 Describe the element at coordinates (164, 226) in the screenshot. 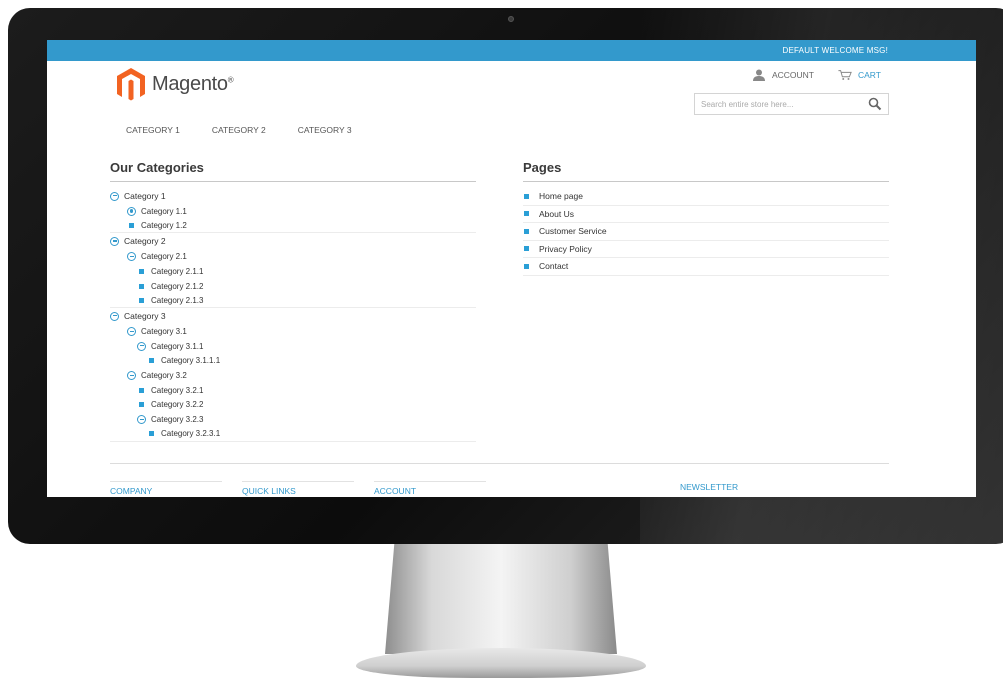

I see `tree-item-label: Category 1.2` at that location.